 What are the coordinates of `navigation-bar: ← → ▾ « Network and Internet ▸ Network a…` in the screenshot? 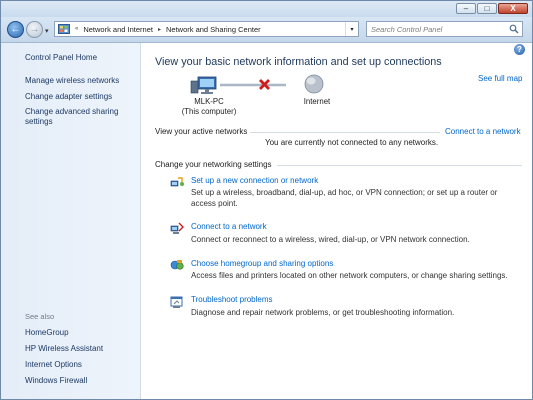 It's located at (266, 30).